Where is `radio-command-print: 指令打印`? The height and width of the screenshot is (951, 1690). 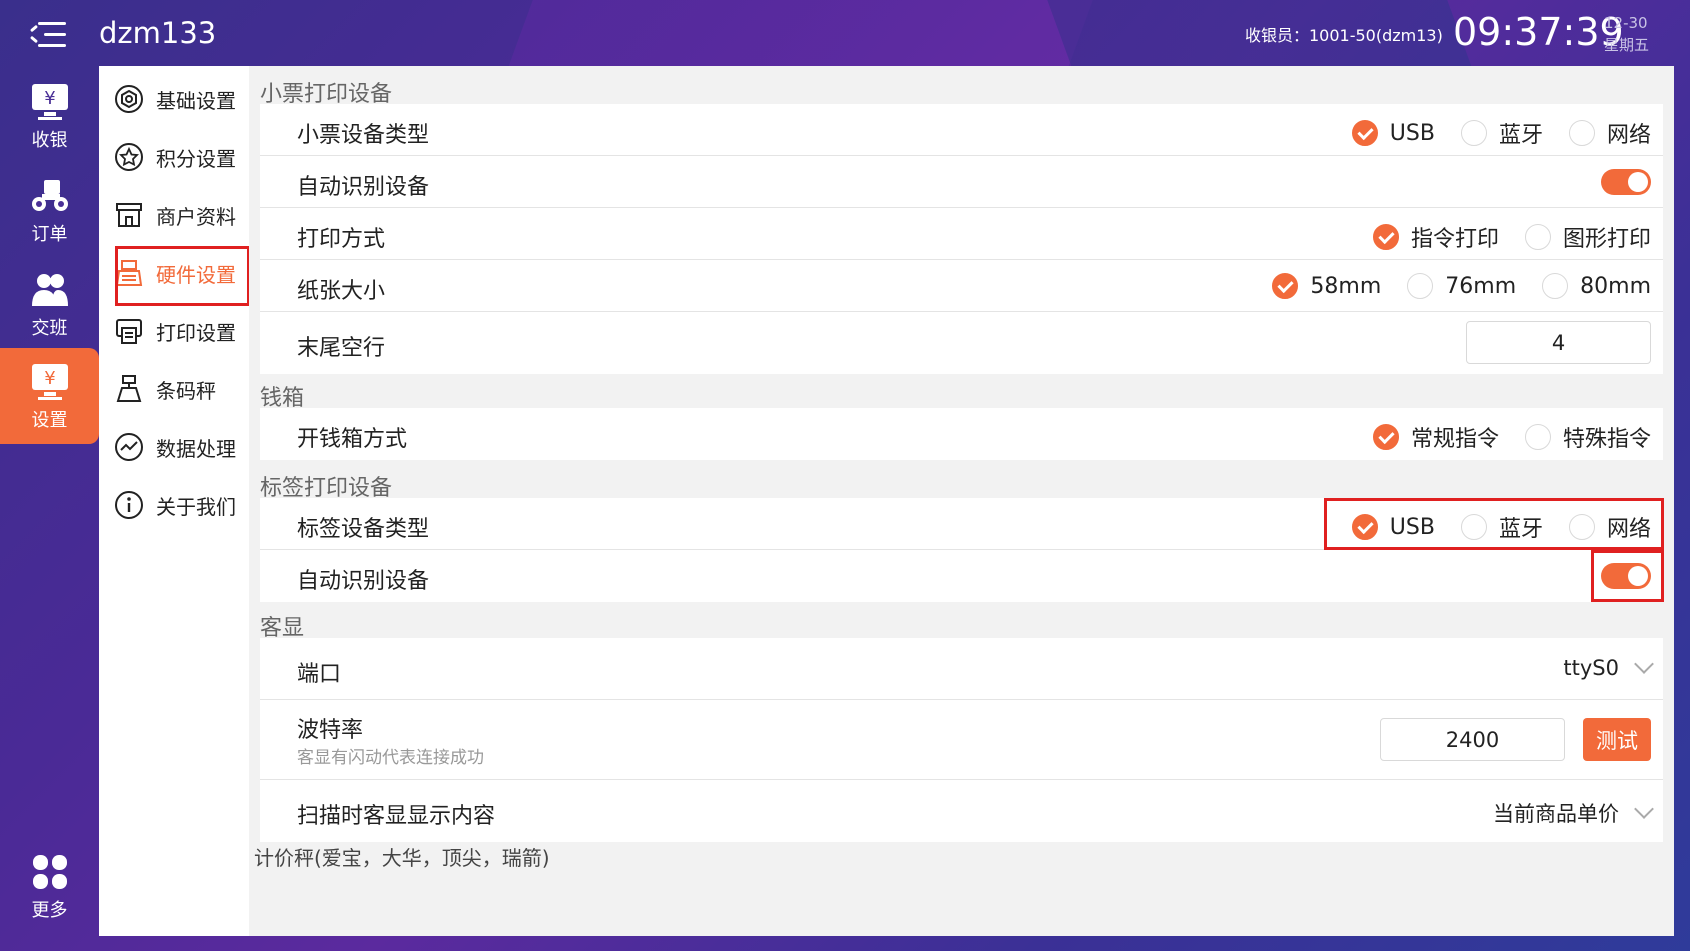
radio-command-print: 指令打印 is located at coordinates (1435, 237).